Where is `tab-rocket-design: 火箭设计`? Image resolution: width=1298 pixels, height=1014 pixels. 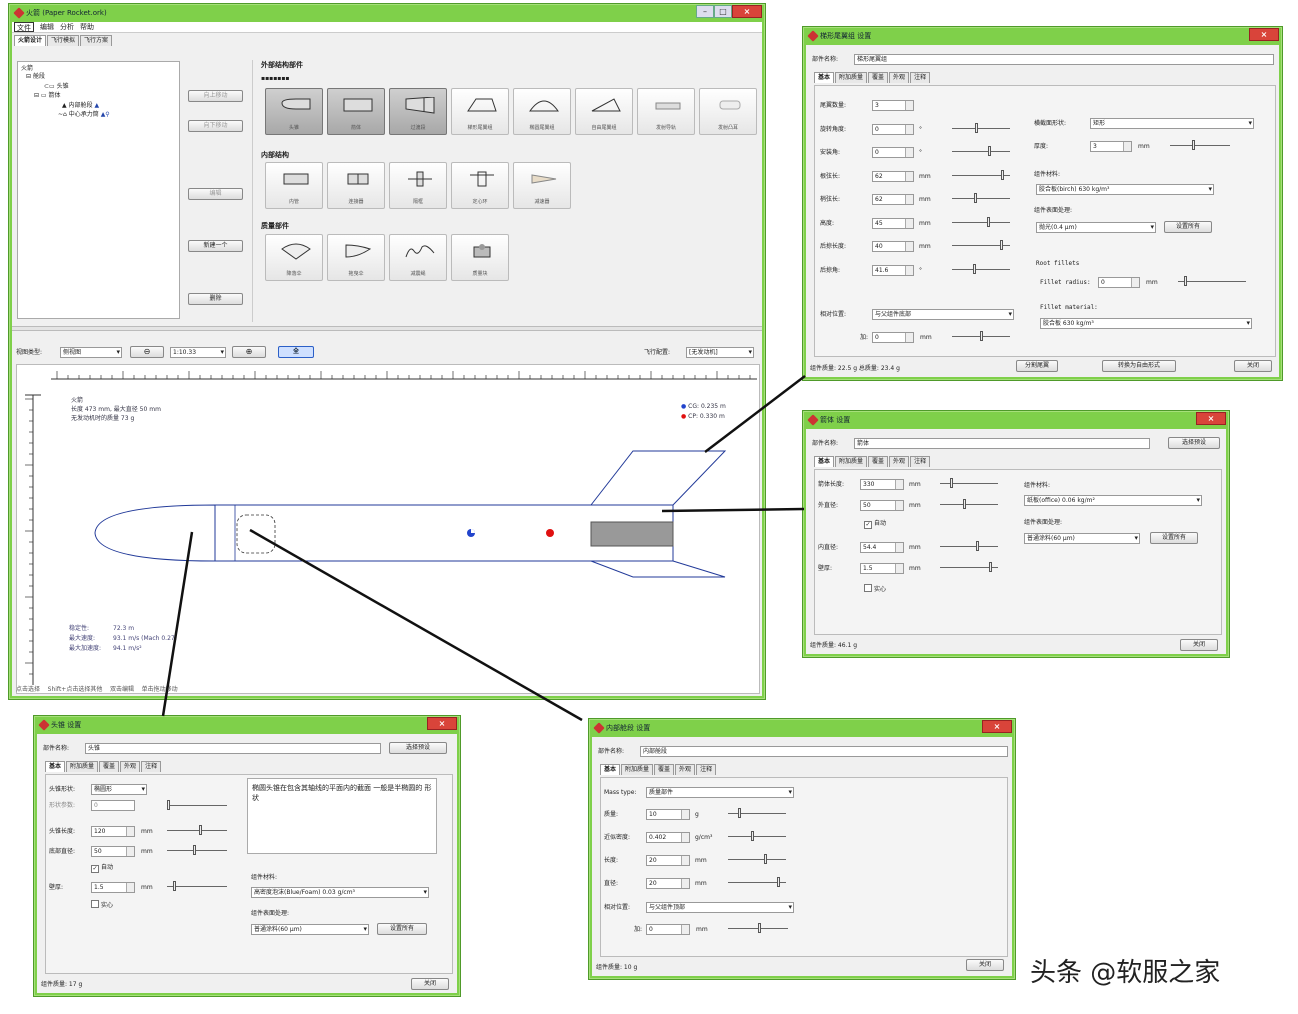 tab-rocket-design: 火箭设计 is located at coordinates (30, 40).